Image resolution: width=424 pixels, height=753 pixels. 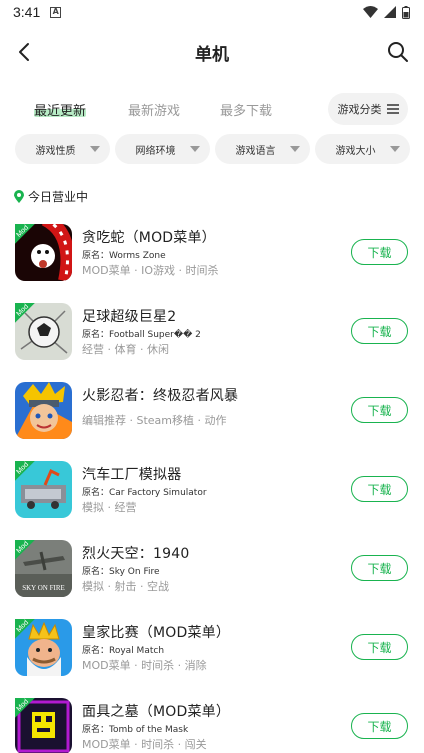 I want to click on game-name: 贪吃蛇（MOD菜单）, so click(x=149, y=238).